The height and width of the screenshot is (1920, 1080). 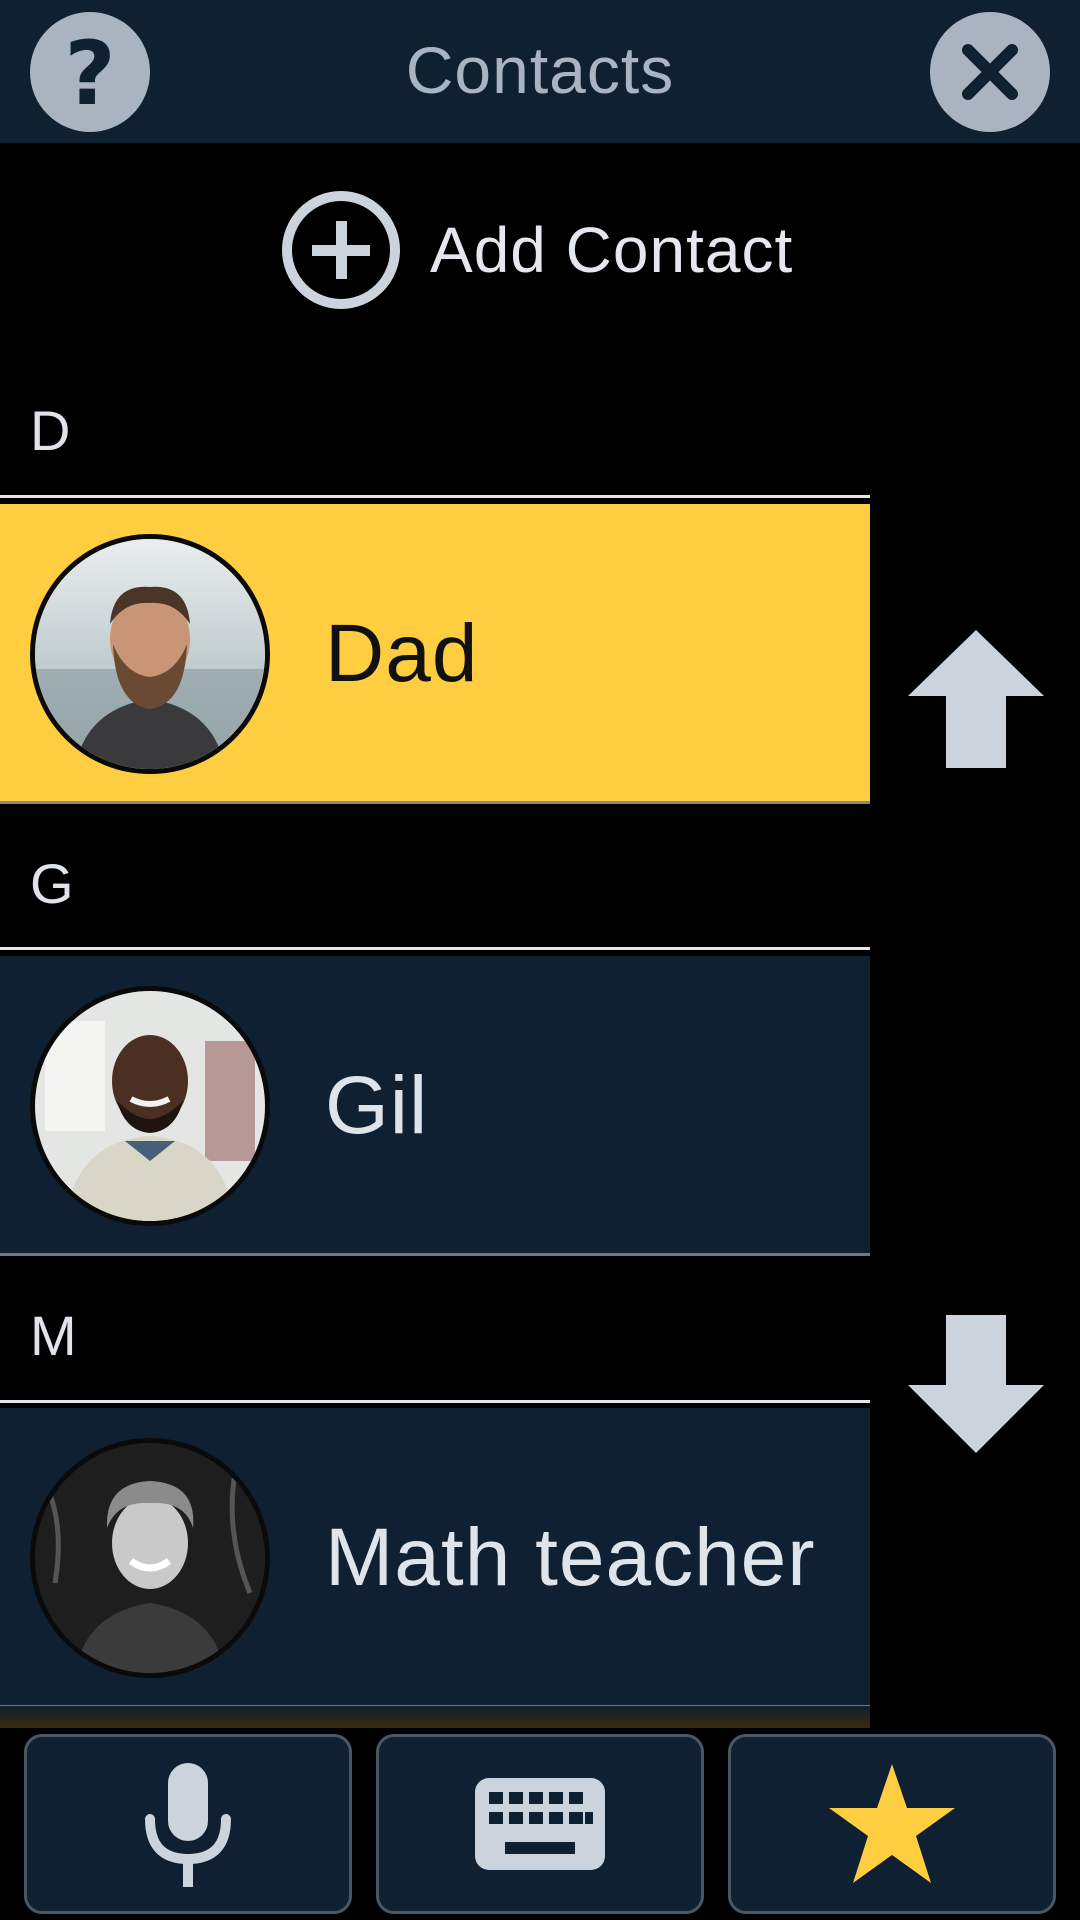 I want to click on close-button, so click(x=990, y=72).